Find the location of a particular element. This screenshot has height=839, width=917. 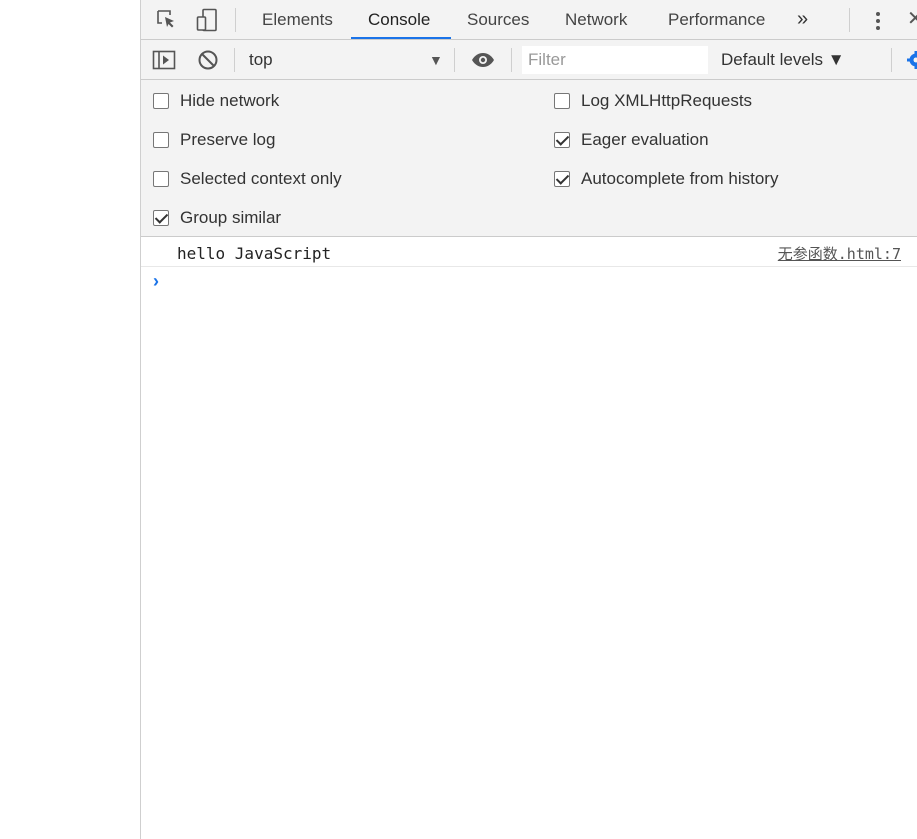

console-toolbar: top ▼ Default levels ▼ is located at coordinates (529, 60).